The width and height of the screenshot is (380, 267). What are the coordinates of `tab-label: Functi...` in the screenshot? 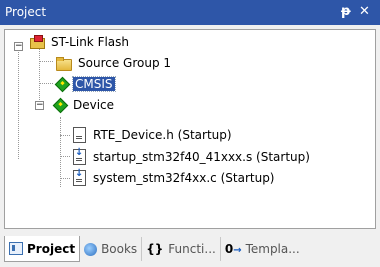 It's located at (192, 249).